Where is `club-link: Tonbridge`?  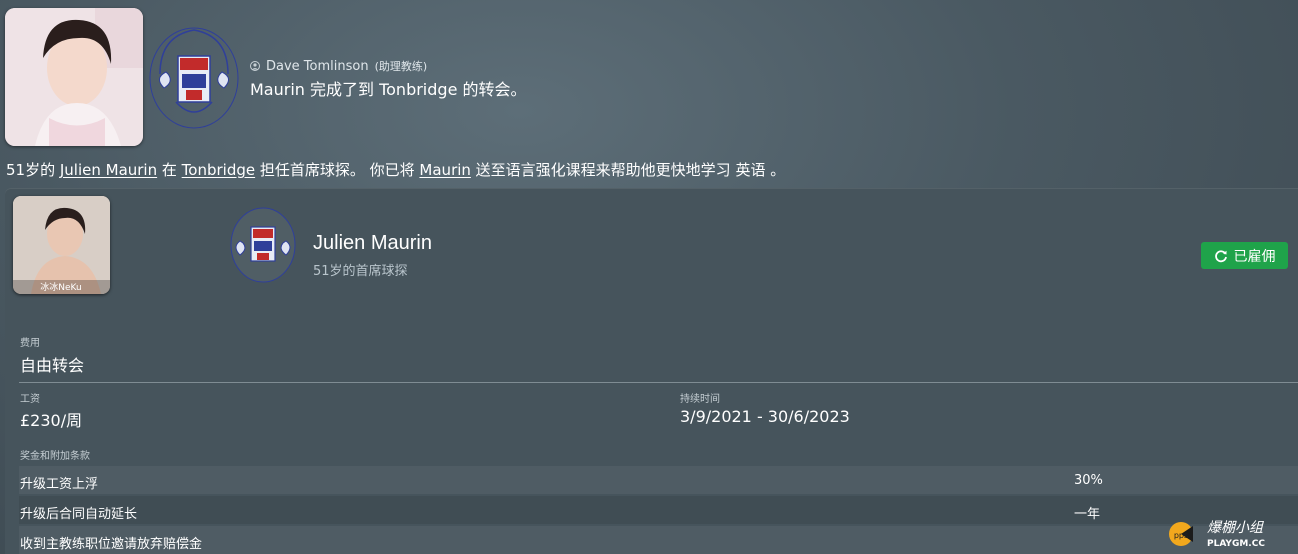 club-link: Tonbridge is located at coordinates (218, 170).